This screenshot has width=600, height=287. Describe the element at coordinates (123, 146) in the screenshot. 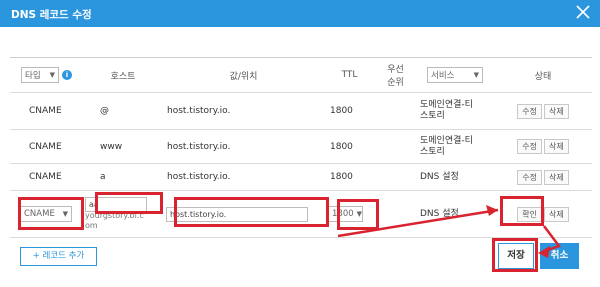

I see `cell-host: www` at that location.